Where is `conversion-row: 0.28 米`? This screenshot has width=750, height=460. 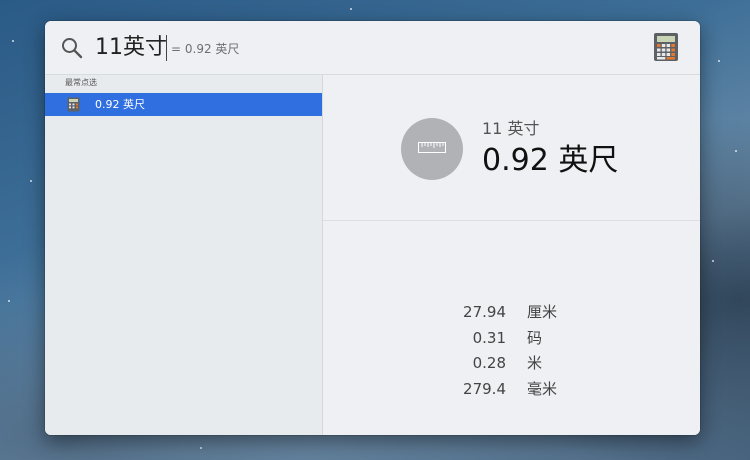 conversion-row: 0.28 米 is located at coordinates (511, 363).